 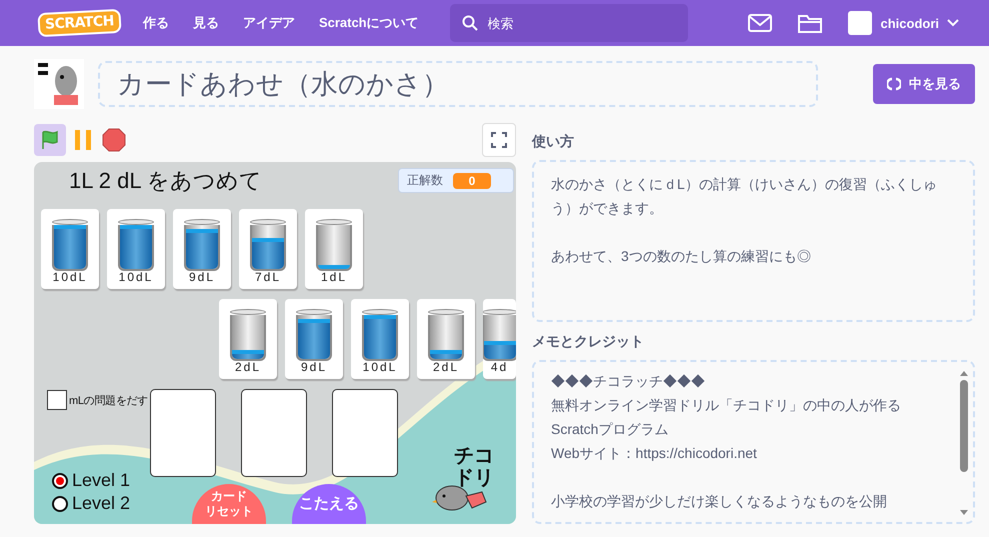 I want to click on card-label: 1dL, so click(x=334, y=277).